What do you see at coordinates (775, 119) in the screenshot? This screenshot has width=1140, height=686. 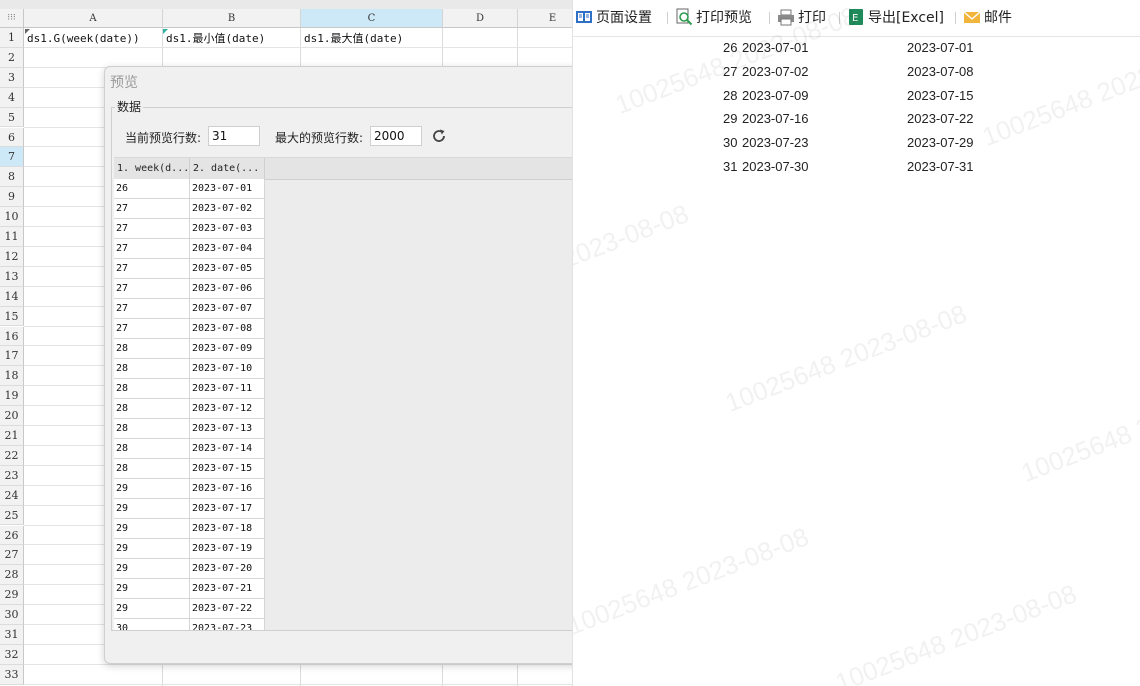 I see `report-min-date-cell: 2023-07-16` at bounding box center [775, 119].